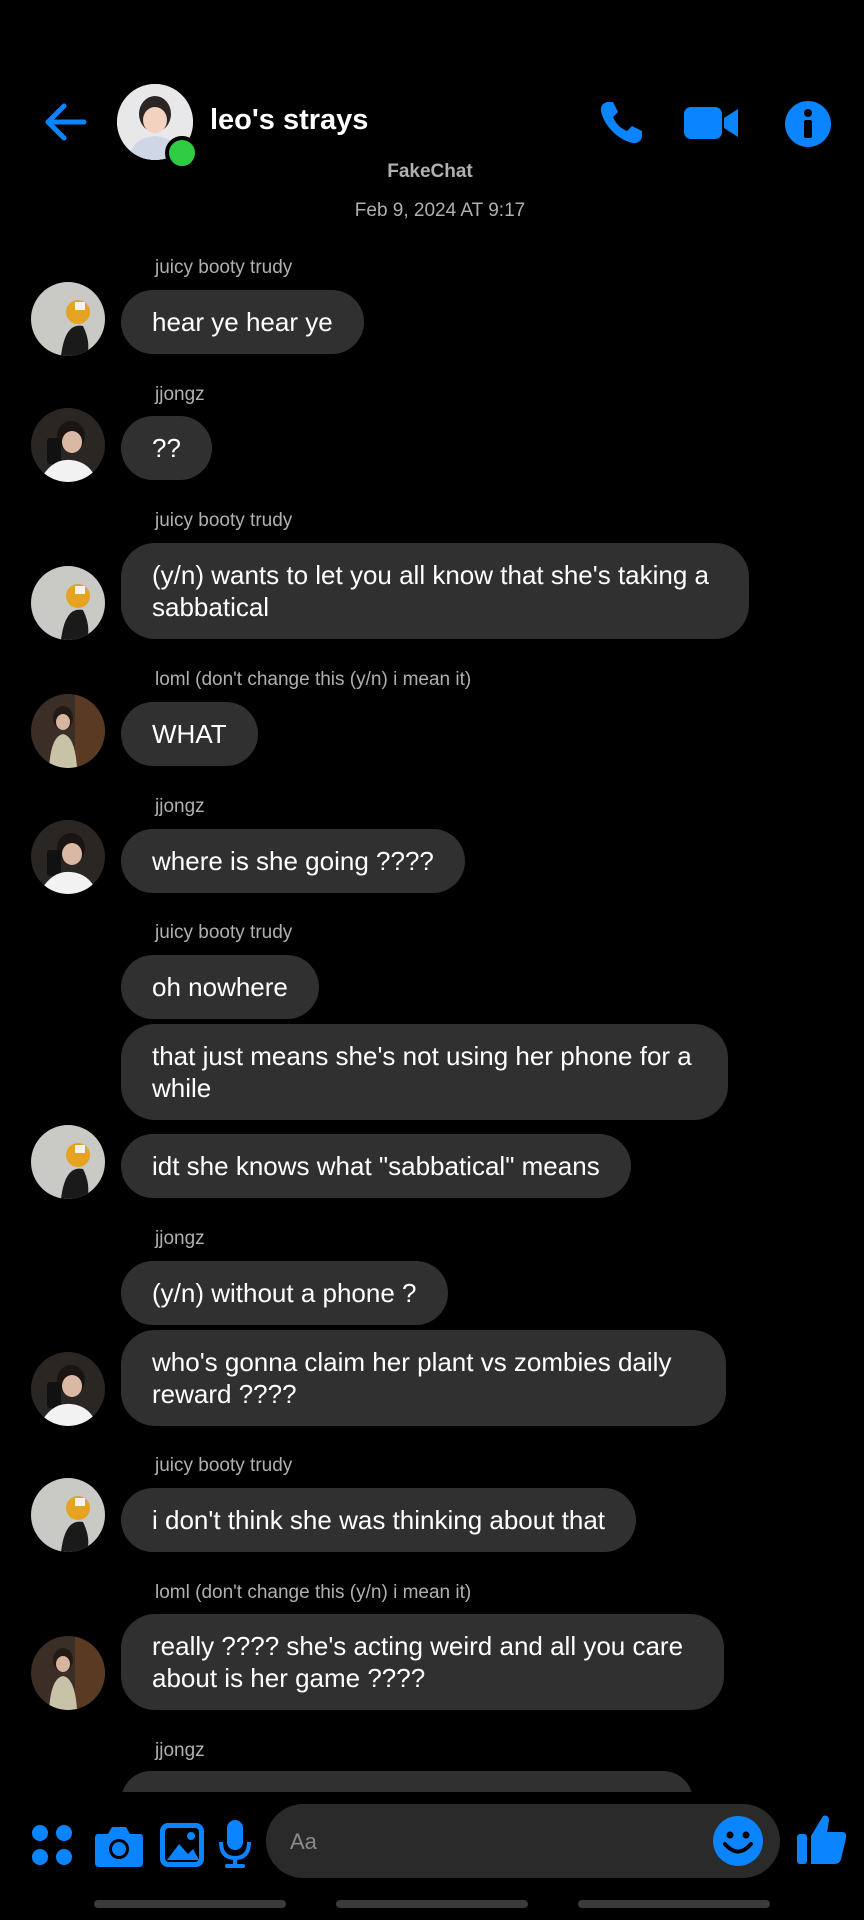 Image resolution: width=864 pixels, height=1920 pixels. Describe the element at coordinates (407, 1781) in the screenshot. I see `message-bubble` at that location.